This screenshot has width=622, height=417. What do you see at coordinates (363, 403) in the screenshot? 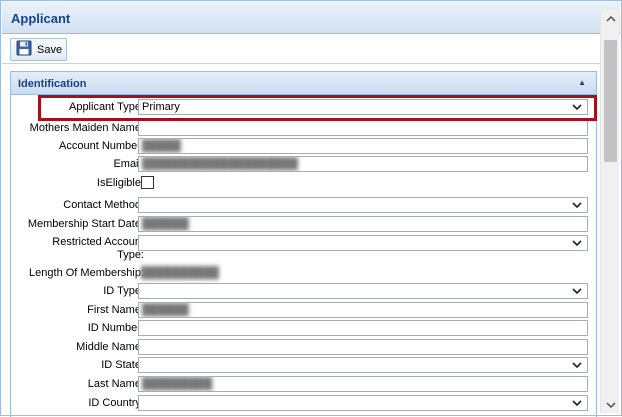
I see `id-country-select` at bounding box center [363, 403].